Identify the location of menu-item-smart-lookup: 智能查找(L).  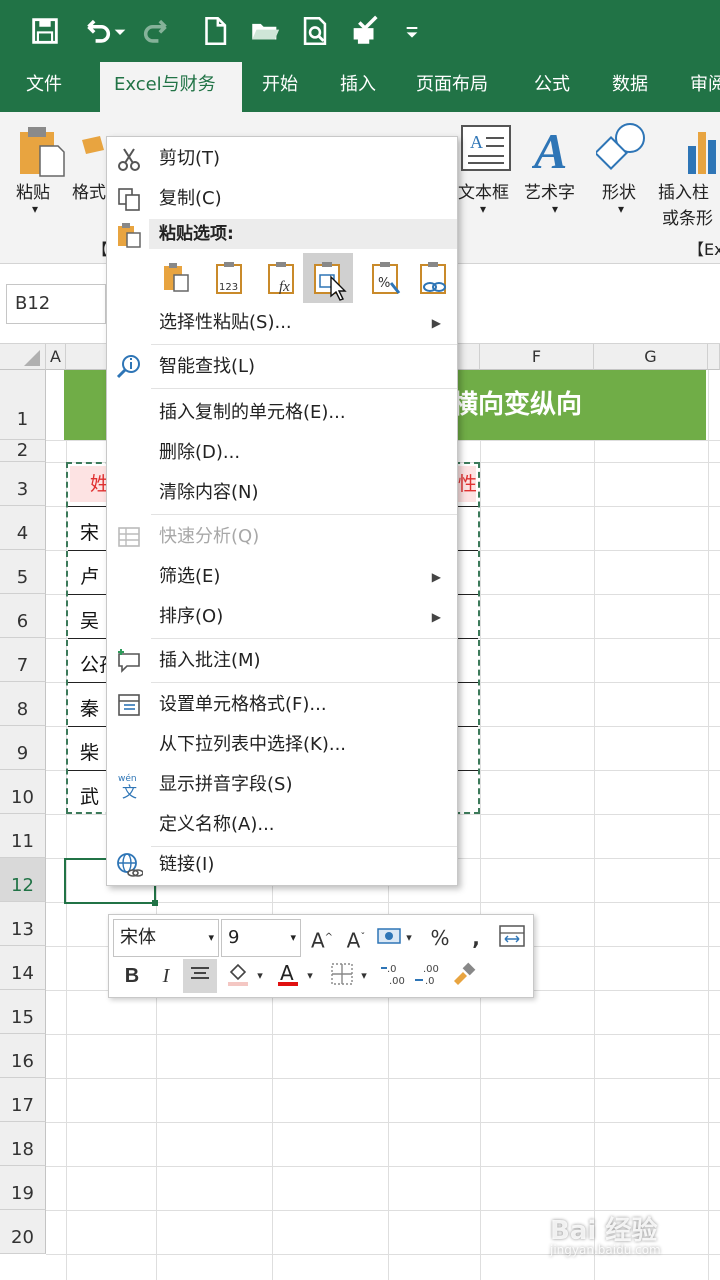
(282, 367).